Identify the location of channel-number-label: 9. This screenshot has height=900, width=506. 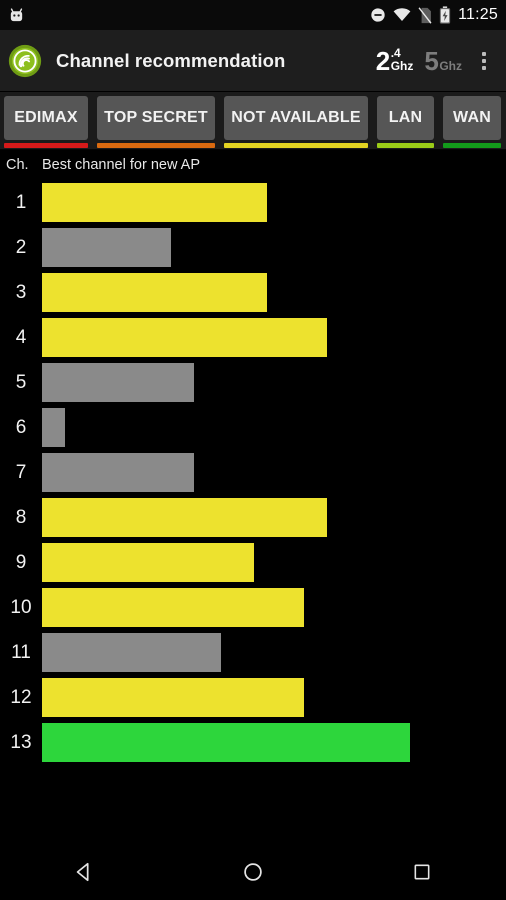
(21, 562).